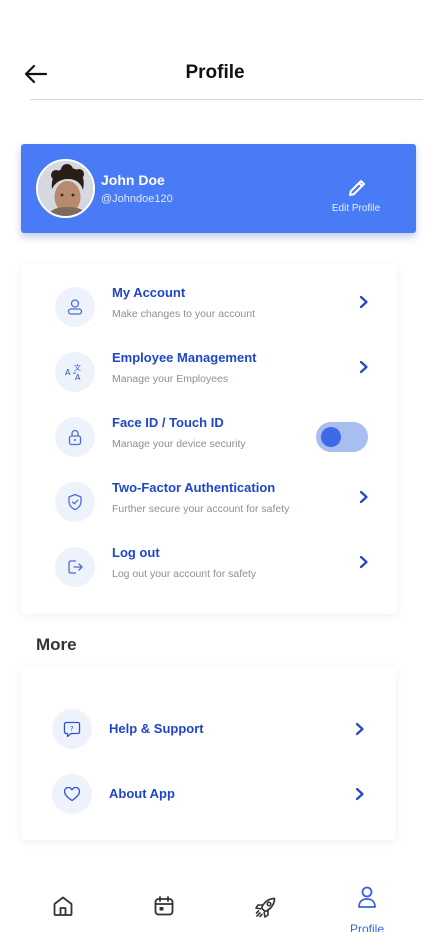  I want to click on setting-description: Manage your Employees, so click(170, 379).